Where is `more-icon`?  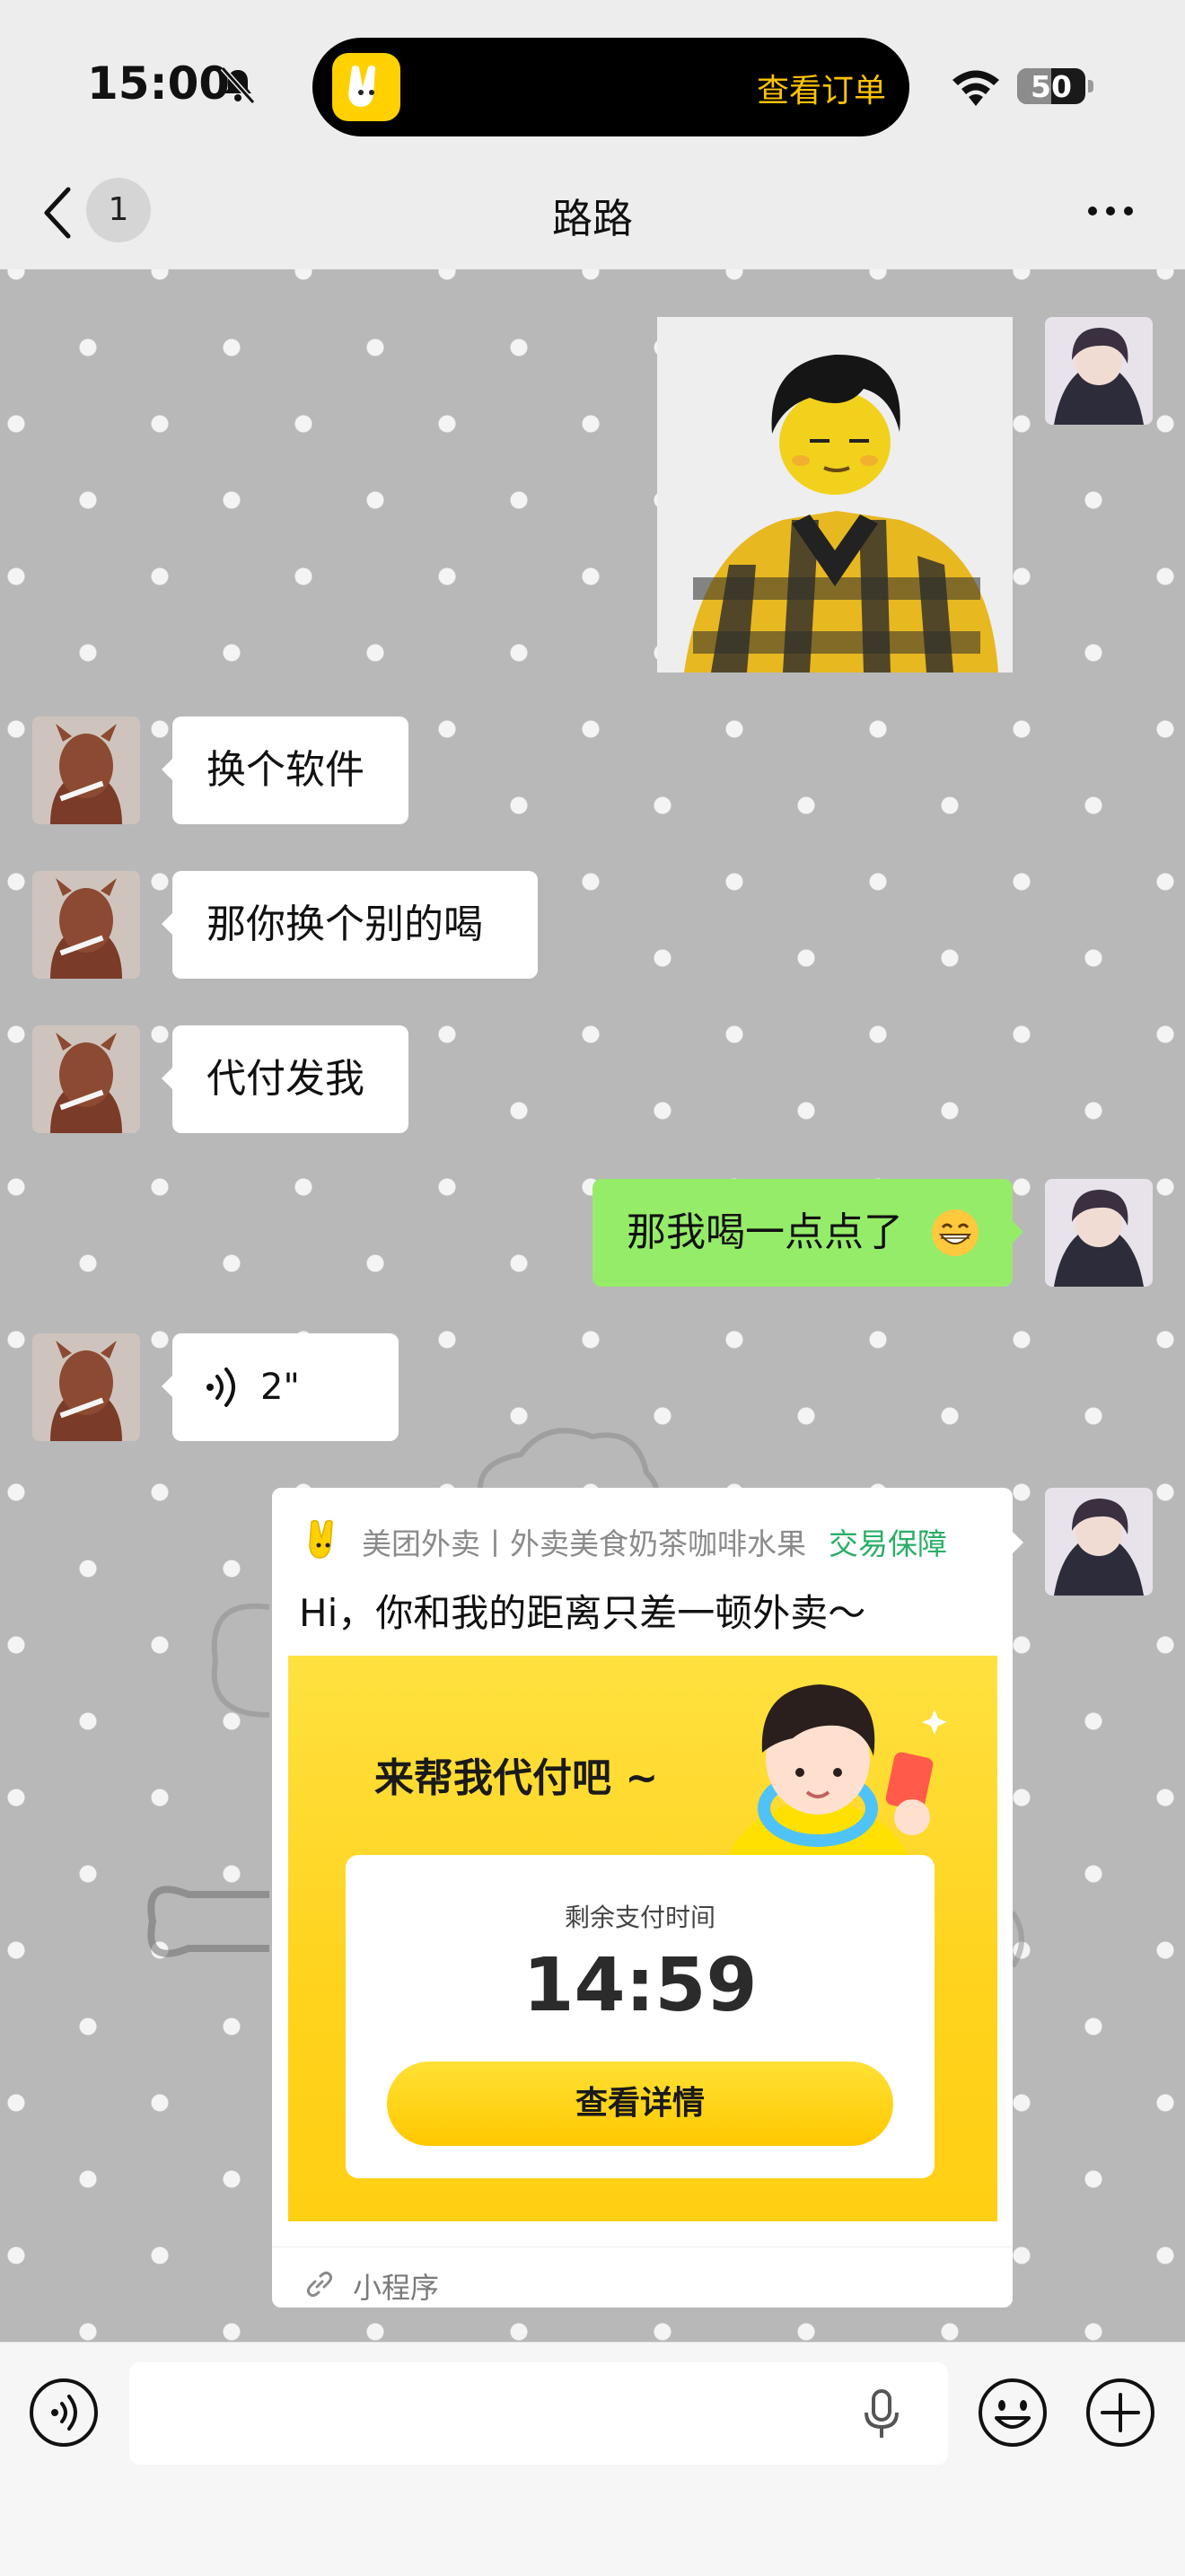 more-icon is located at coordinates (1110, 211).